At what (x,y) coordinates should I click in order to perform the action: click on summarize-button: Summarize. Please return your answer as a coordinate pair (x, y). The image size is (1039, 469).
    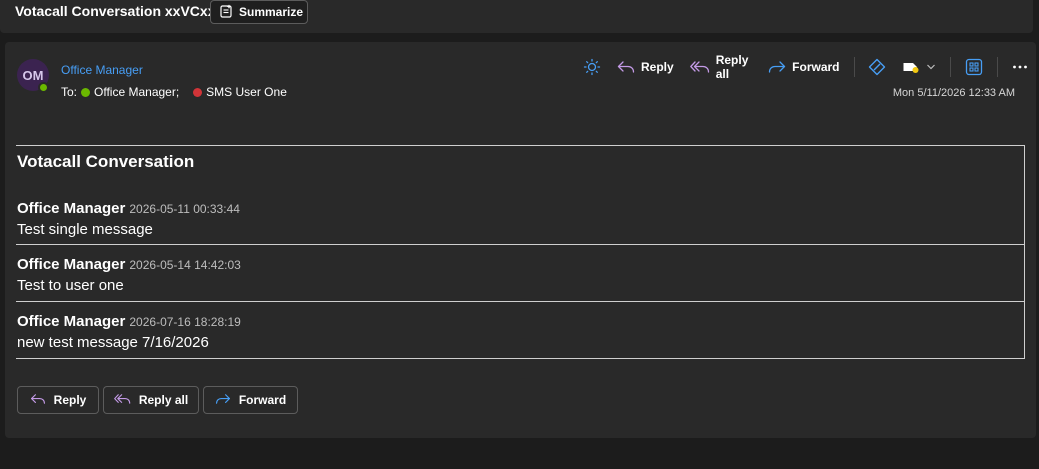
    Looking at the image, I should click on (259, 12).